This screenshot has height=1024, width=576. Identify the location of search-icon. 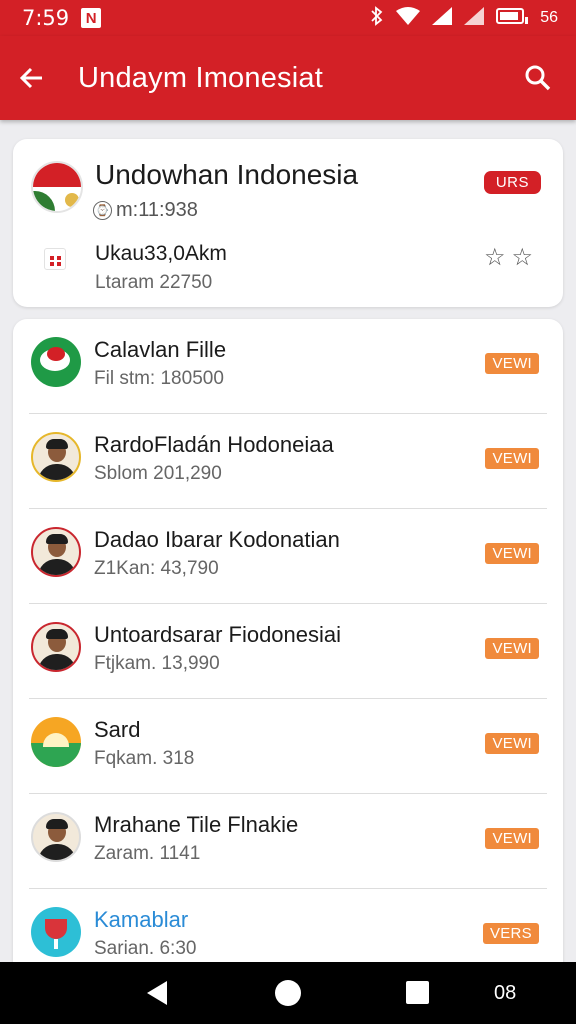
(538, 78).